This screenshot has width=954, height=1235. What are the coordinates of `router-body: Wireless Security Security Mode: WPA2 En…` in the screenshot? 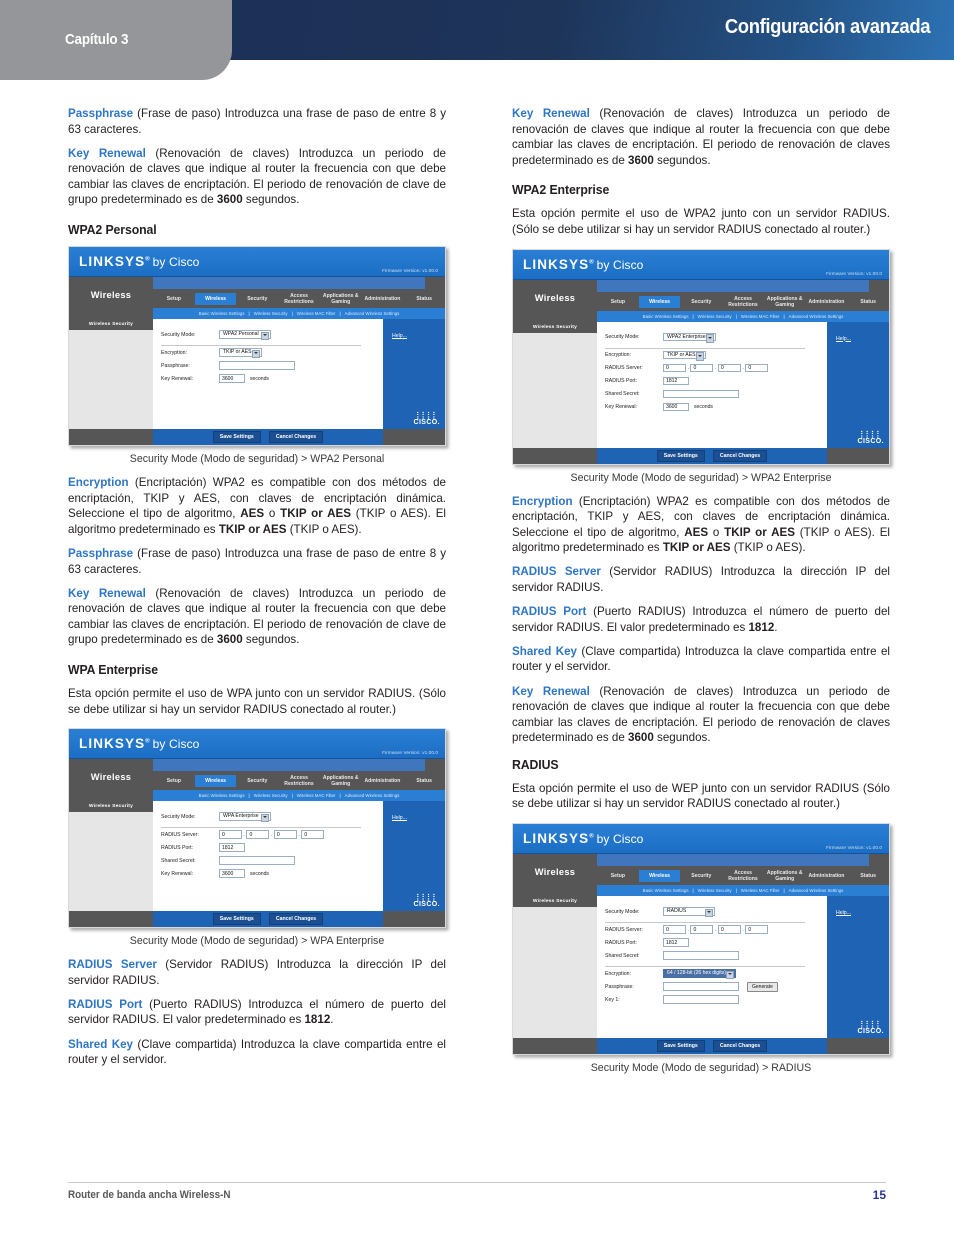 It's located at (701, 385).